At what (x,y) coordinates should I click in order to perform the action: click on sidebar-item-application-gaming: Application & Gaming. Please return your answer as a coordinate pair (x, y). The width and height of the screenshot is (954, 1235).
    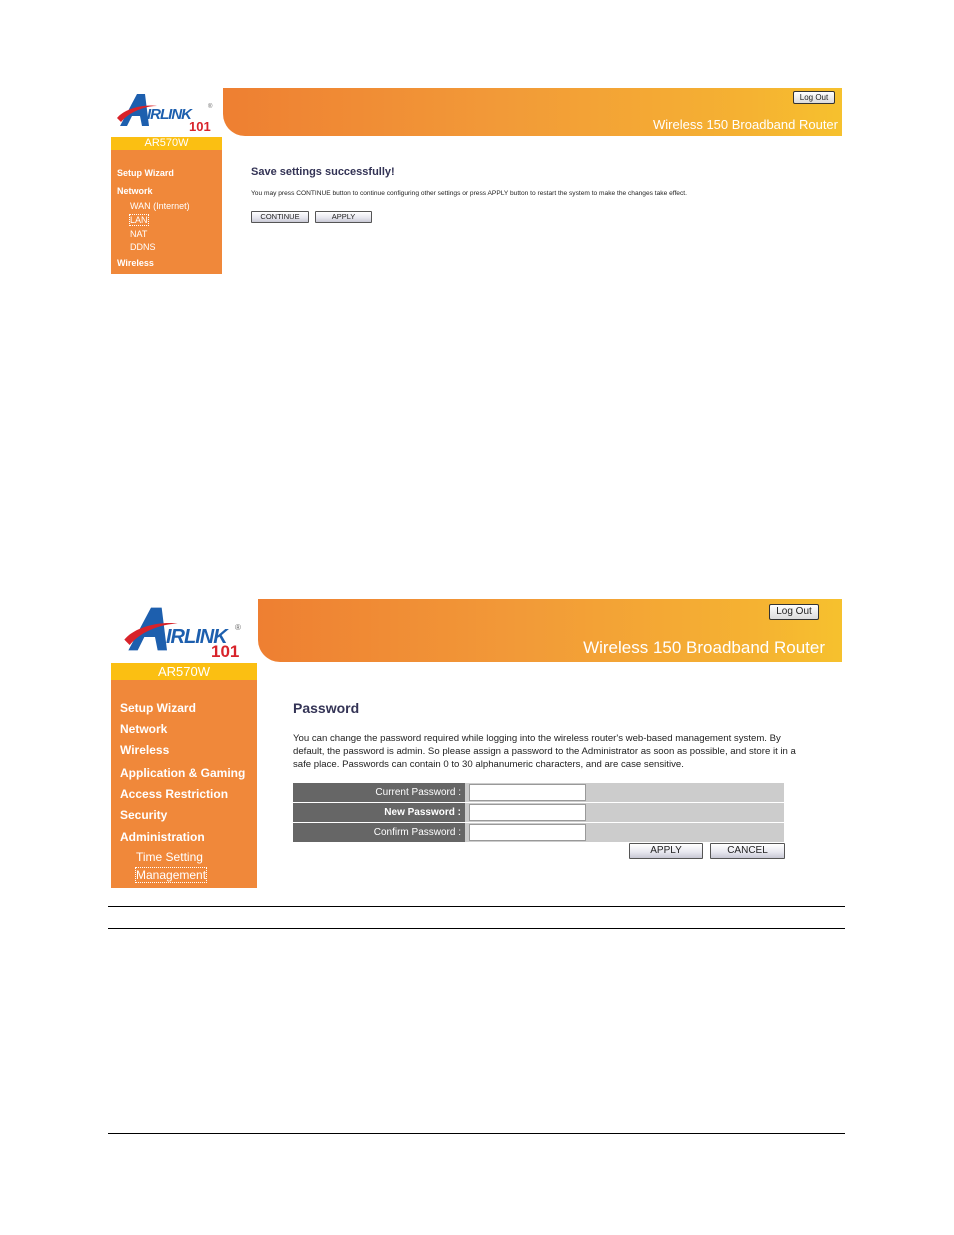
    Looking at the image, I should click on (182, 773).